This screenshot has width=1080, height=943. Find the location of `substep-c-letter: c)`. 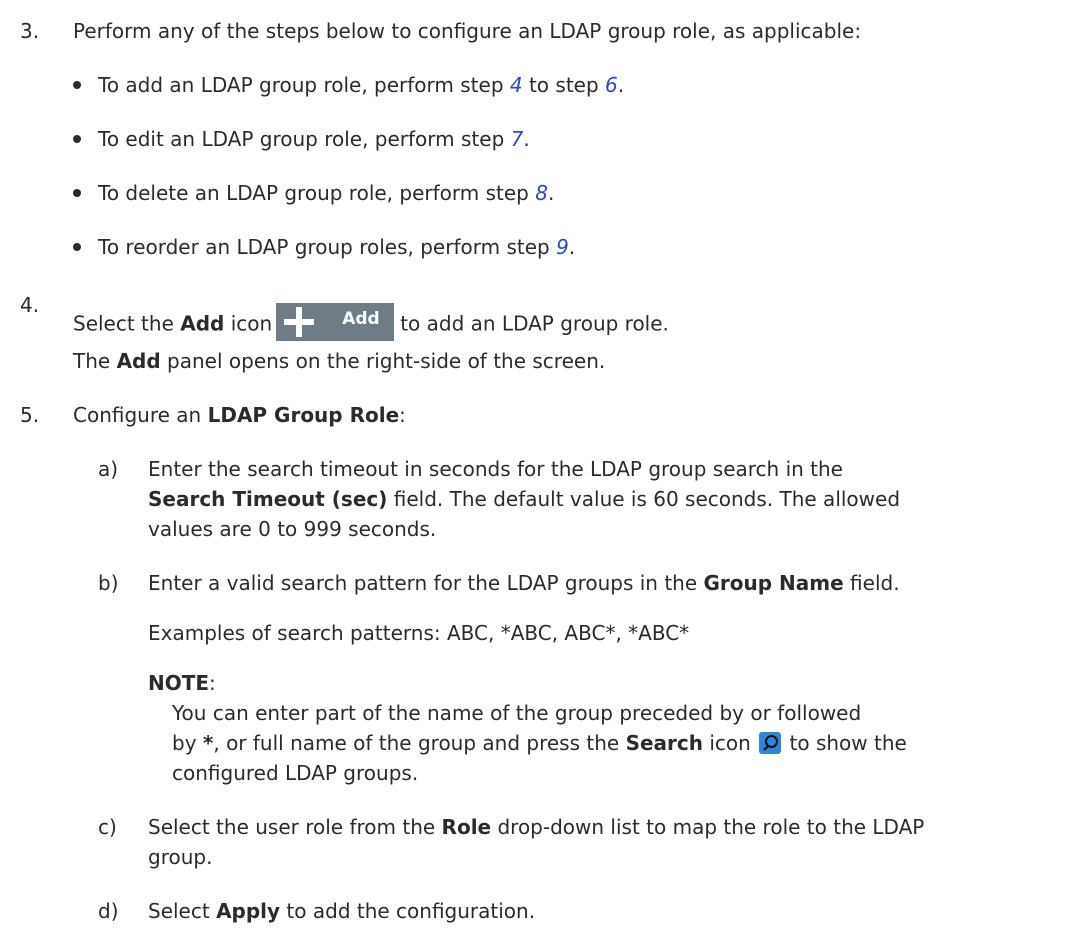

substep-c-letter: c) is located at coordinates (107, 827).